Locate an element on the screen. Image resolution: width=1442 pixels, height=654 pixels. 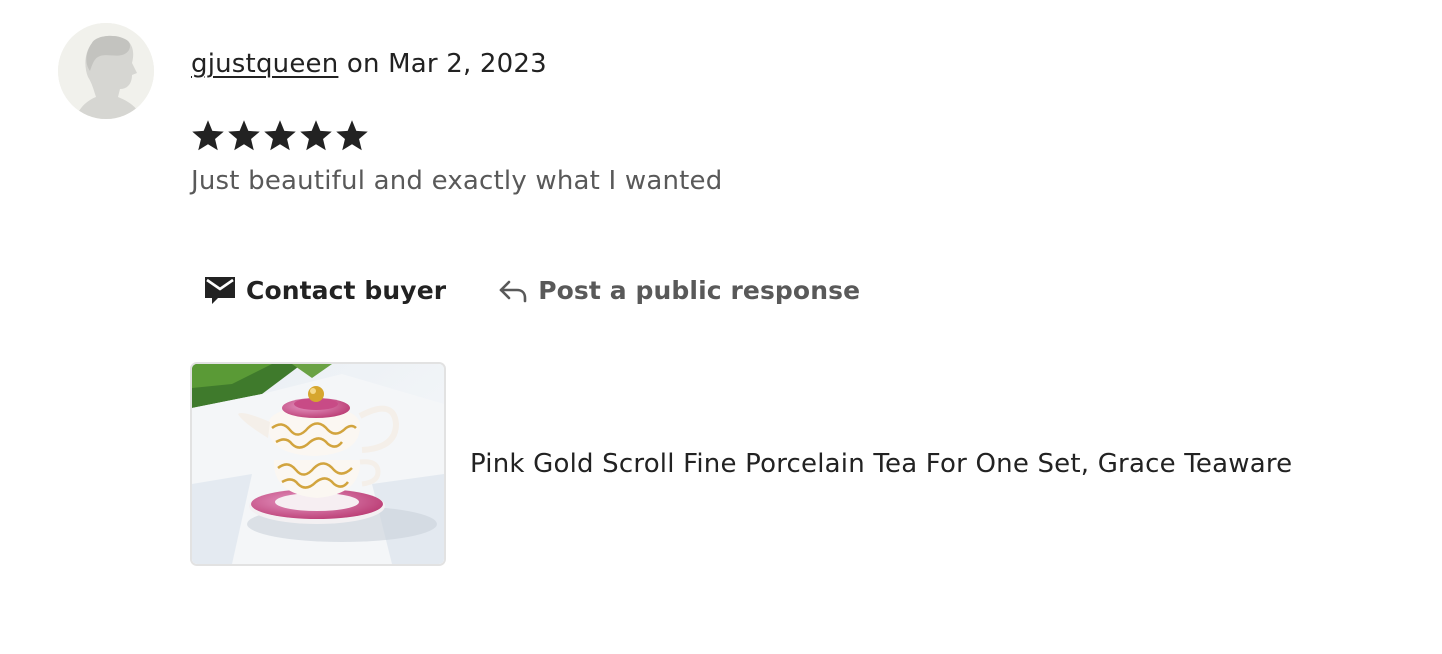
contact-buyer-button: Contact buyer is located at coordinates (325, 290).